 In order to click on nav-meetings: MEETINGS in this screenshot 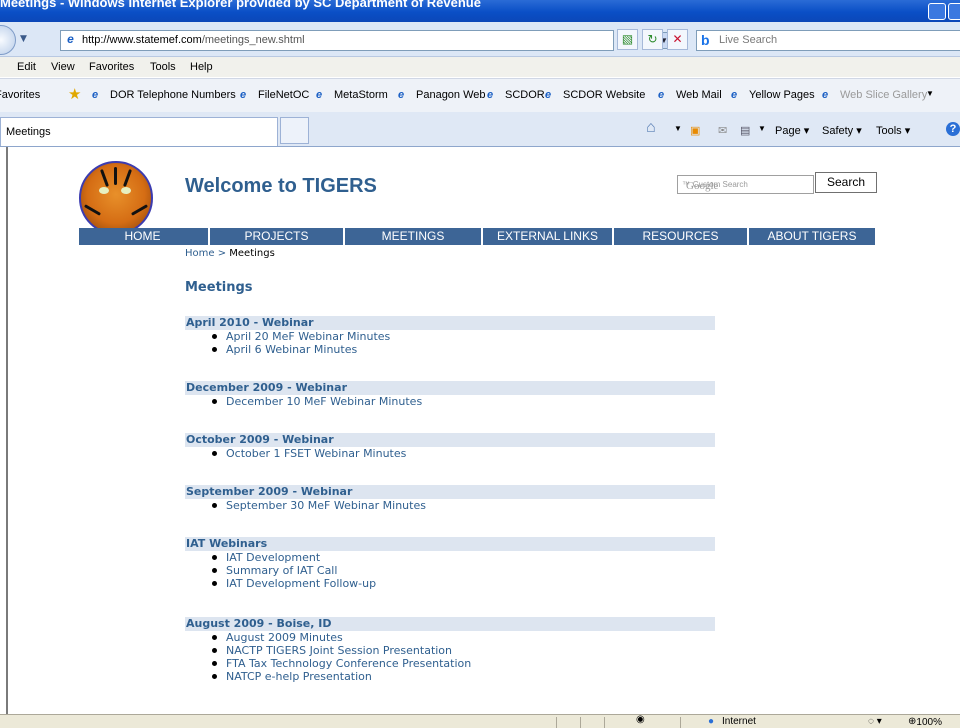, I will do `click(413, 236)`.